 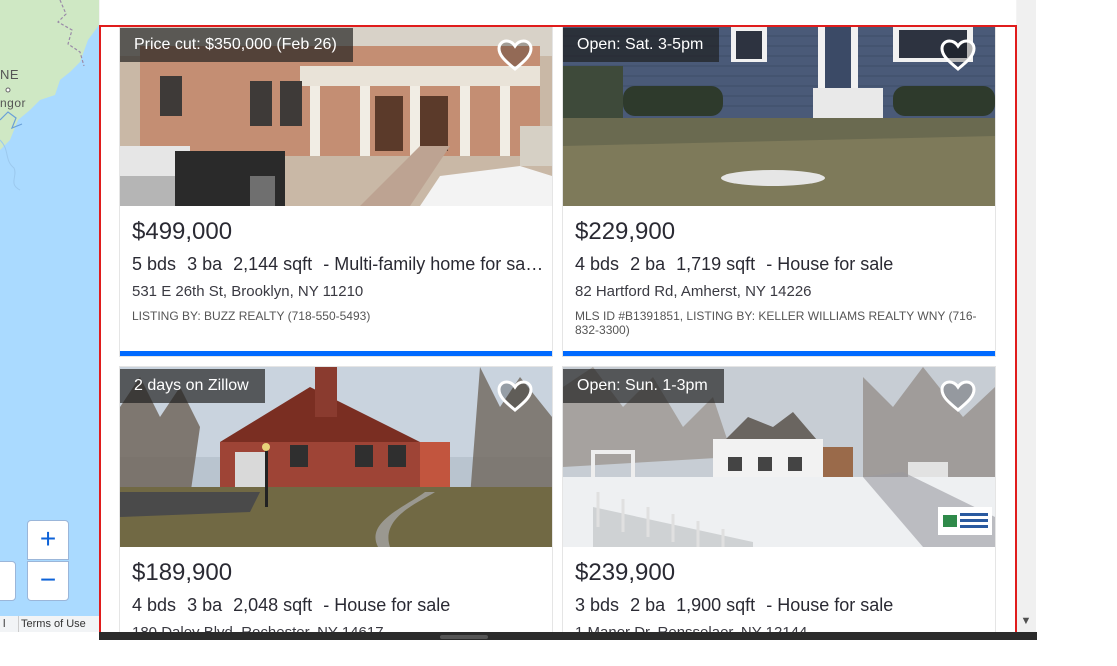 I want to click on listing-price: $229,900, so click(x=625, y=231).